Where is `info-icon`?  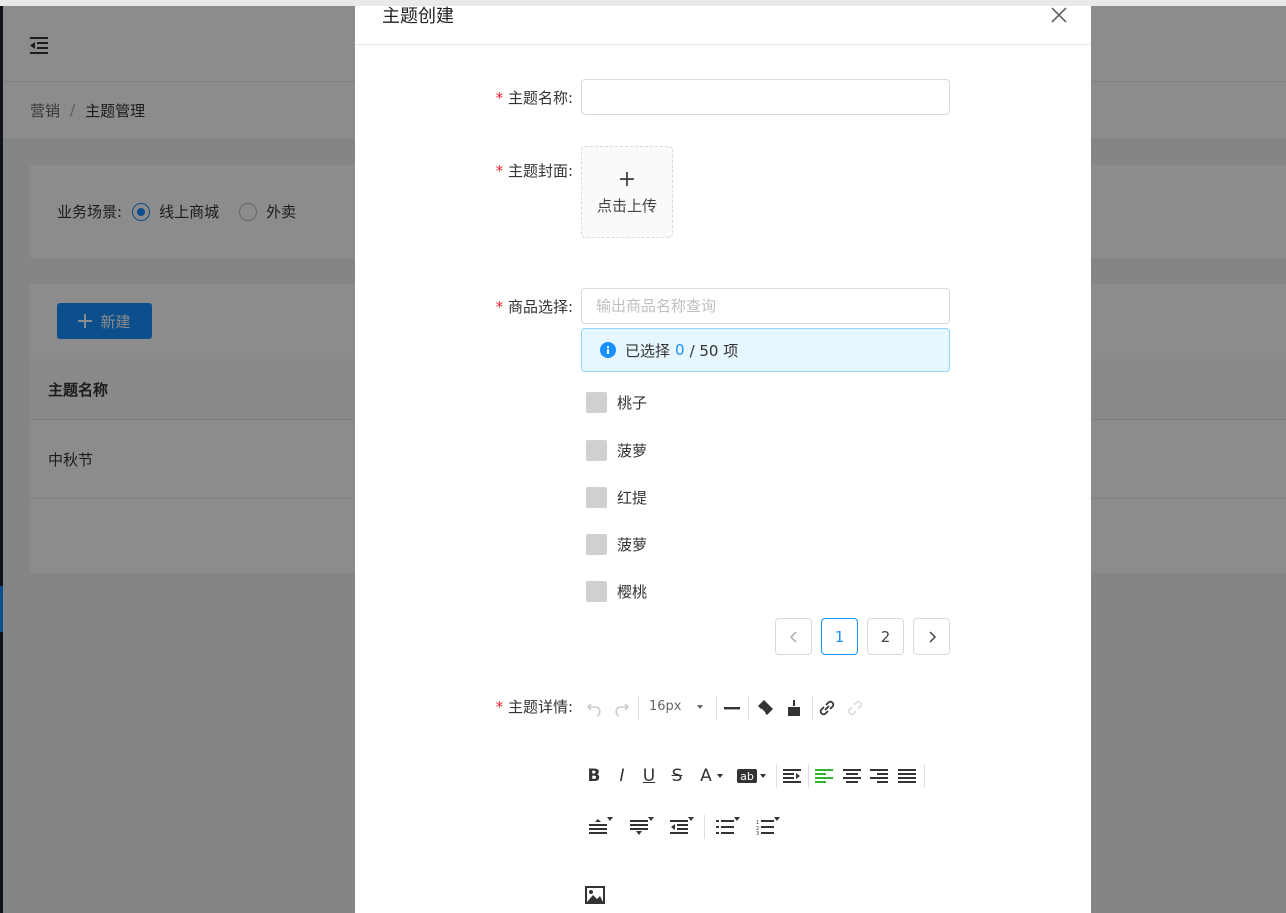
info-icon is located at coordinates (608, 350).